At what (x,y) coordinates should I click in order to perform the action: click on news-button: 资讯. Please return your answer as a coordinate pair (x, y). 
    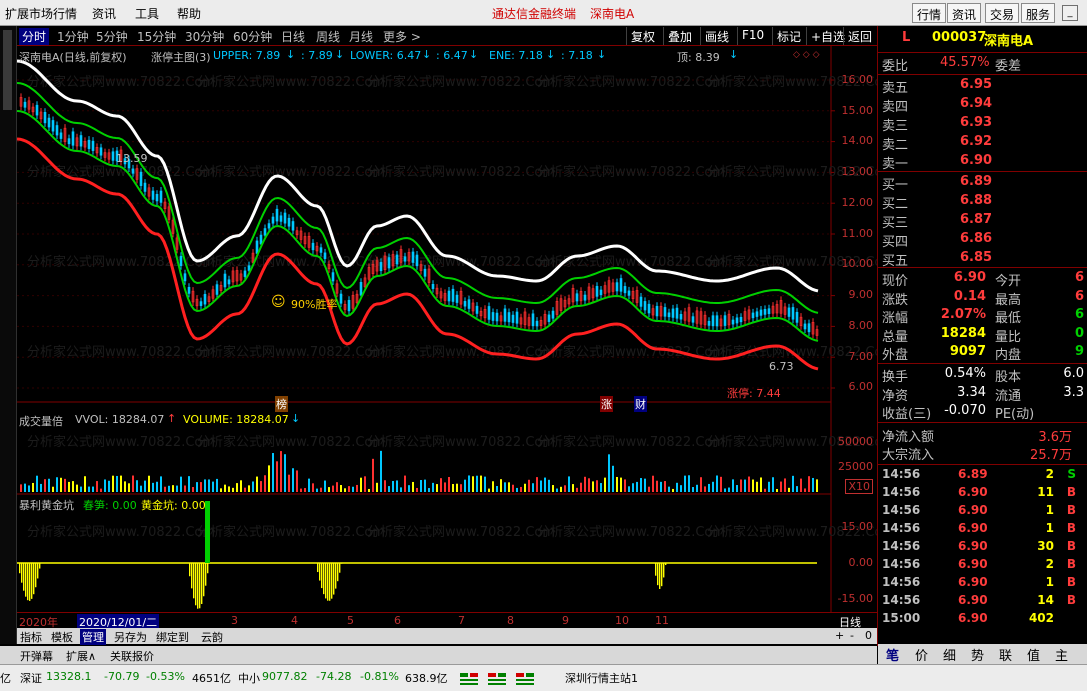
    Looking at the image, I should click on (964, 13).